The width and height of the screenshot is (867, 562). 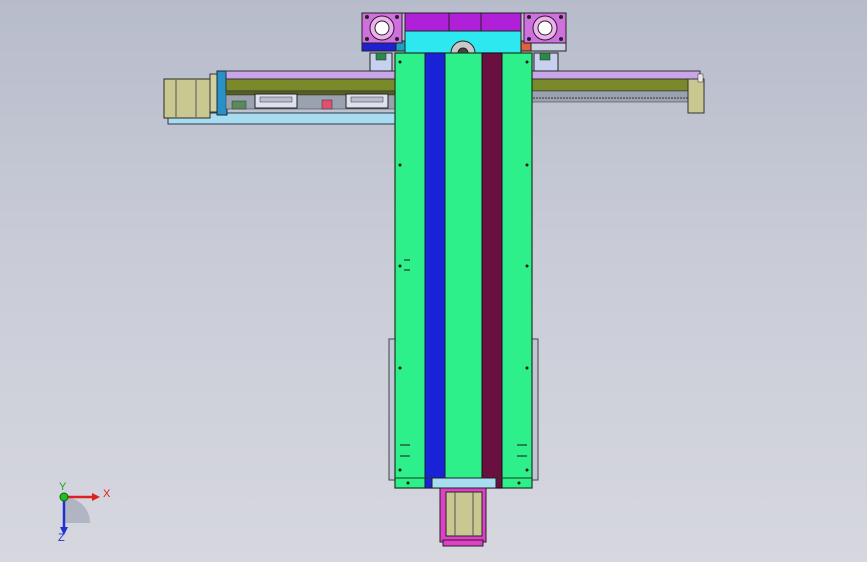 I want to click on stepper-motor-icon, so click(x=464, y=512).